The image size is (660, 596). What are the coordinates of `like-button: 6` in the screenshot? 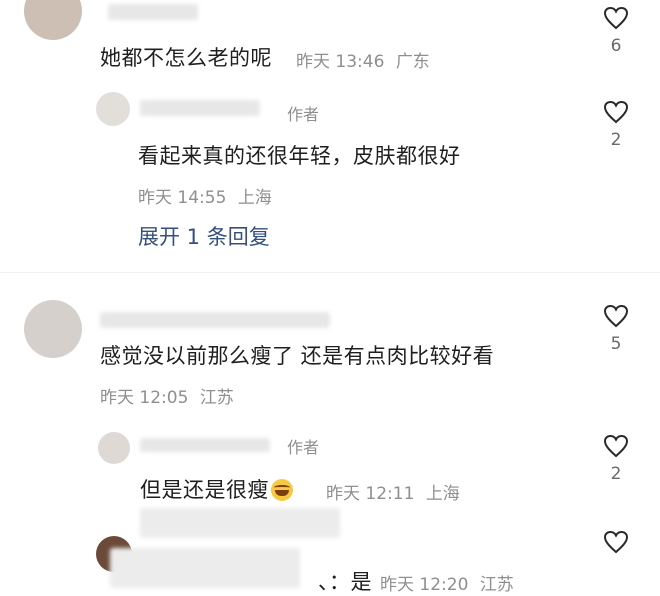 It's located at (616, 31).